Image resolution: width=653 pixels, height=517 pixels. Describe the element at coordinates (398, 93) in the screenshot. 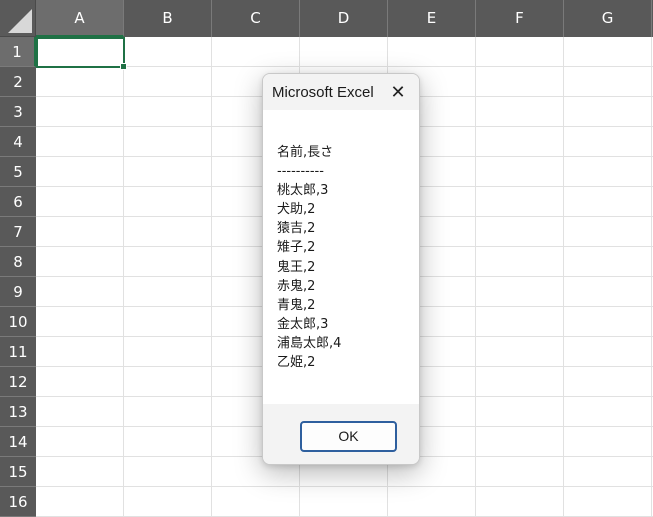

I see `close-icon: ✕` at that location.